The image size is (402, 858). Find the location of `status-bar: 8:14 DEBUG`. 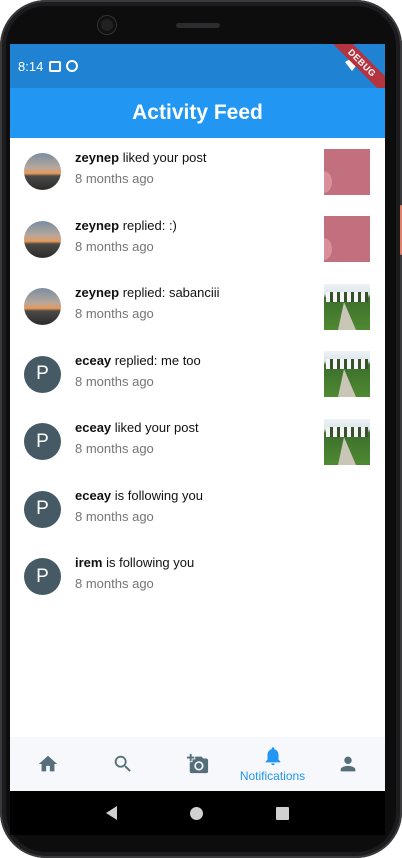

status-bar: 8:14 DEBUG is located at coordinates (197, 72).